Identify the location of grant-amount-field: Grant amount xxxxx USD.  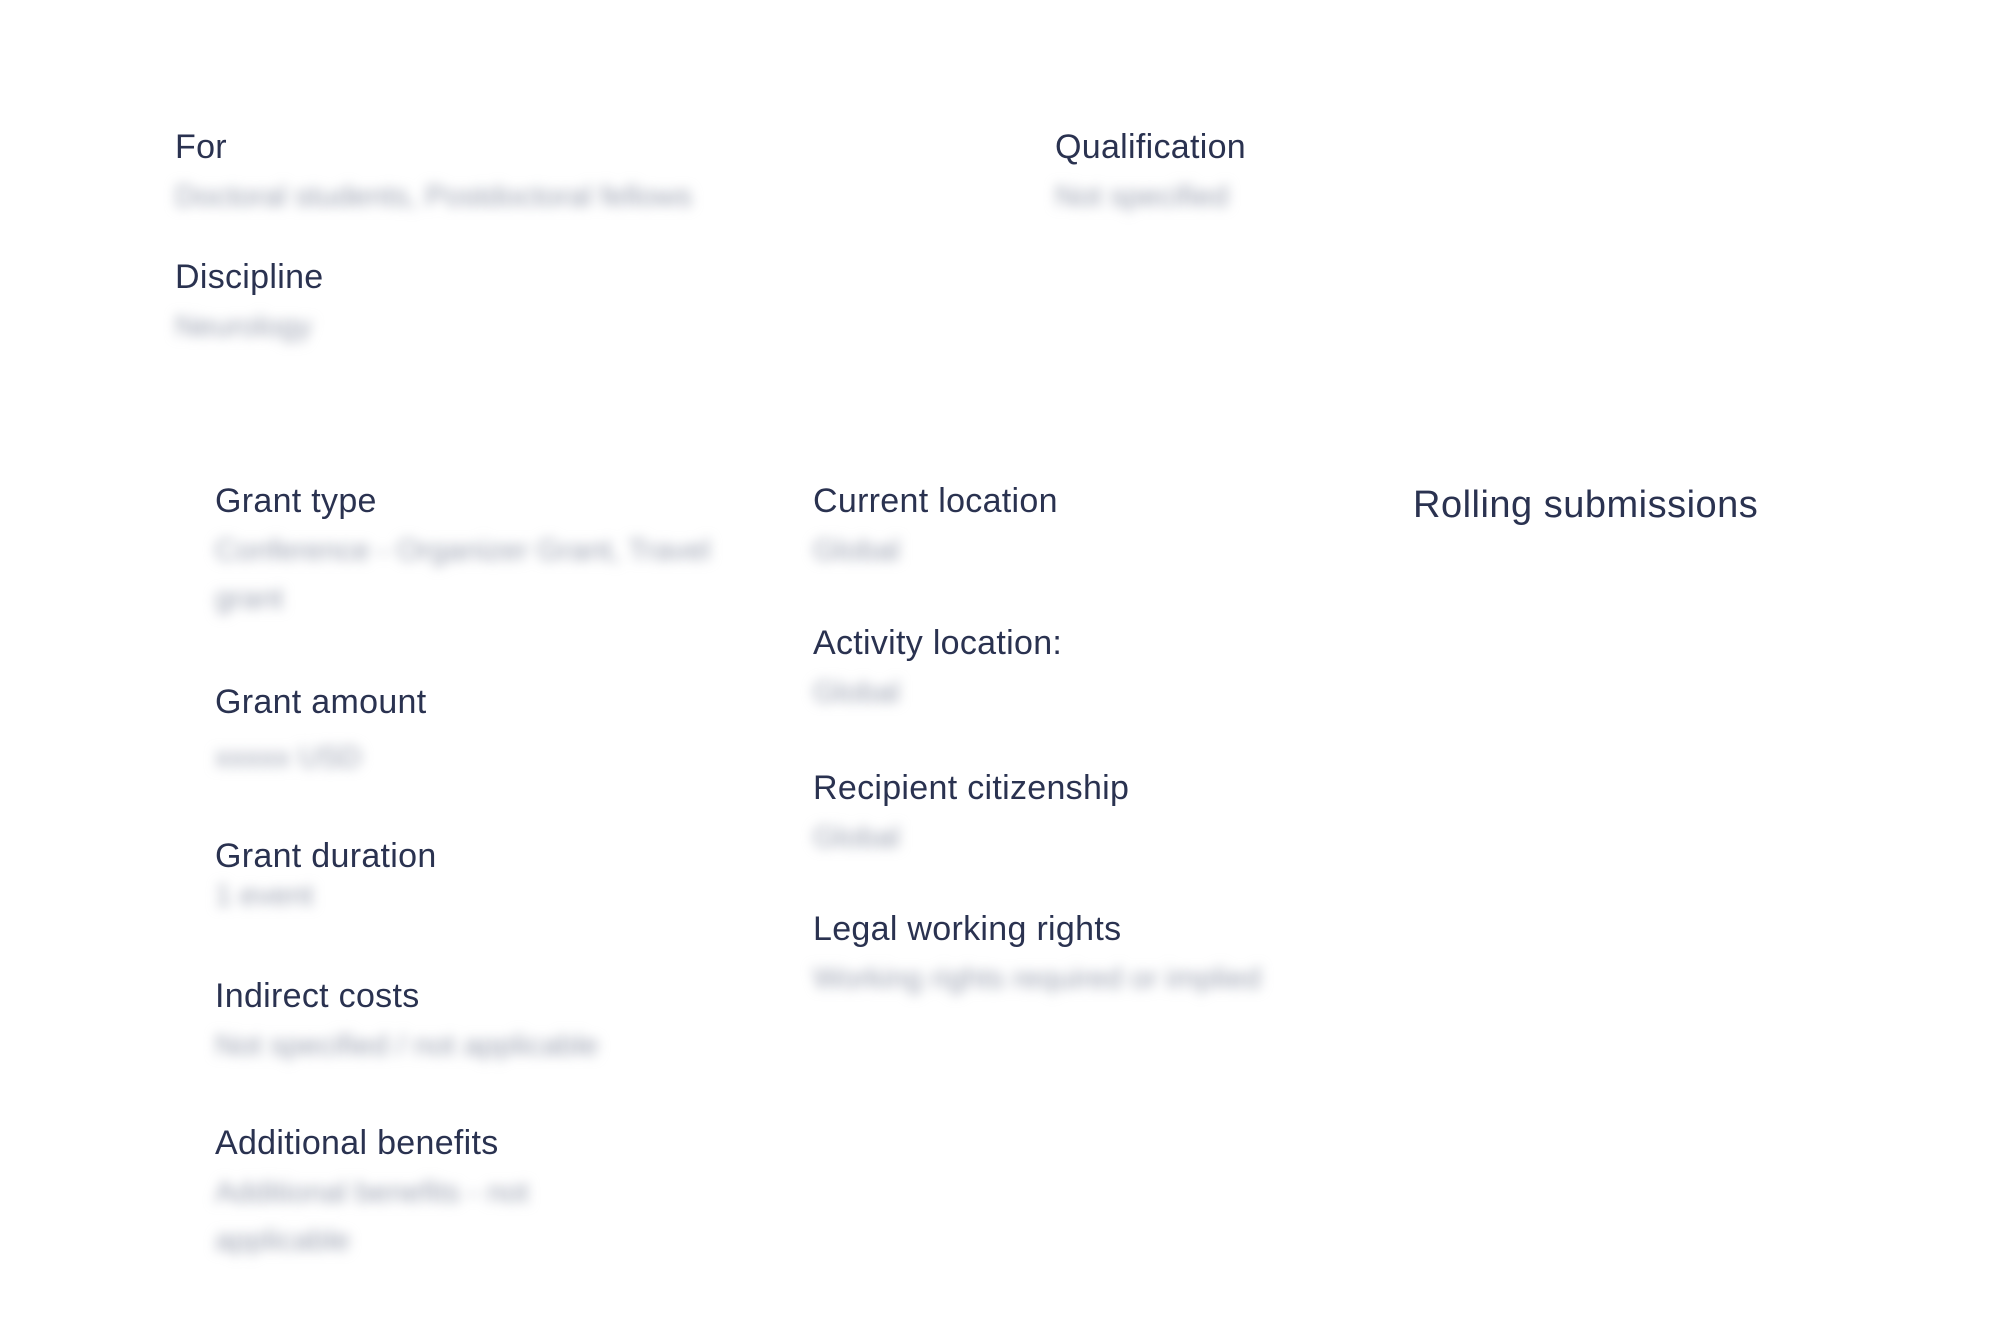
(415, 732).